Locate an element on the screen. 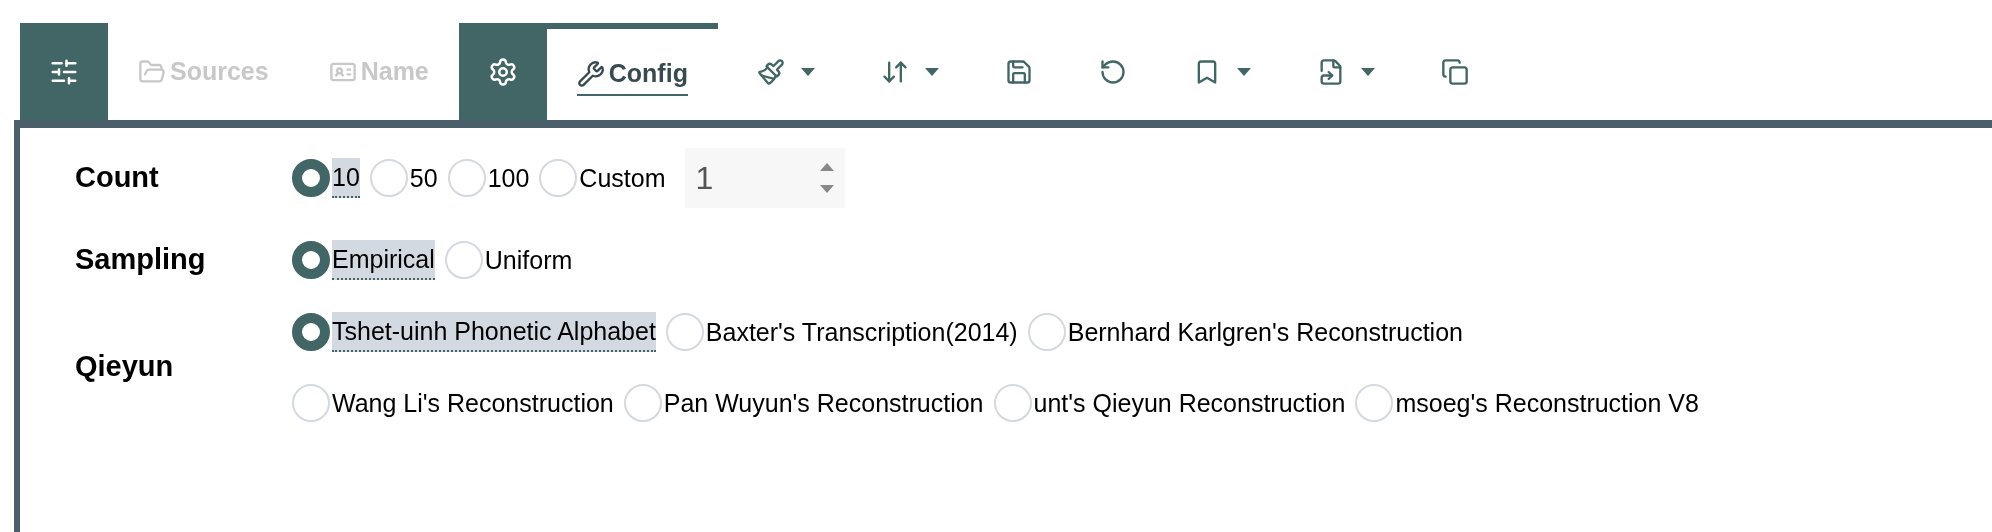  setting-label: Qieyun is located at coordinates (125, 366).